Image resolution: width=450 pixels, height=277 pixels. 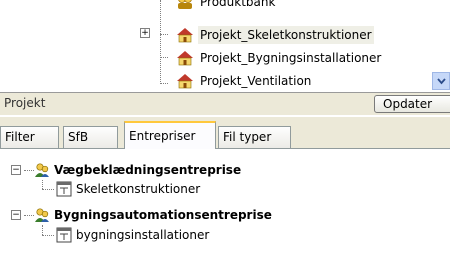 I want to click on tab-sfb: SfB, so click(x=90, y=137).